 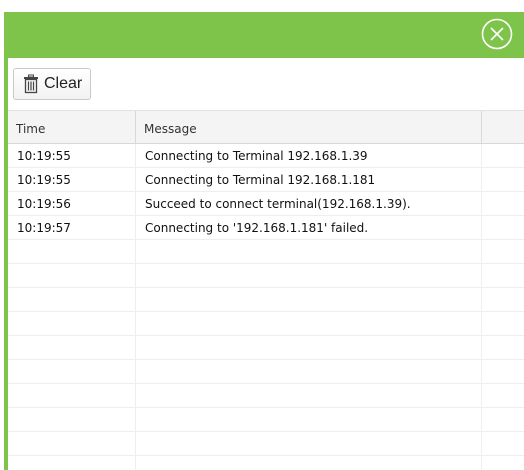 What do you see at coordinates (72, 127) in the screenshot?
I see `column-header-time: Time` at bounding box center [72, 127].